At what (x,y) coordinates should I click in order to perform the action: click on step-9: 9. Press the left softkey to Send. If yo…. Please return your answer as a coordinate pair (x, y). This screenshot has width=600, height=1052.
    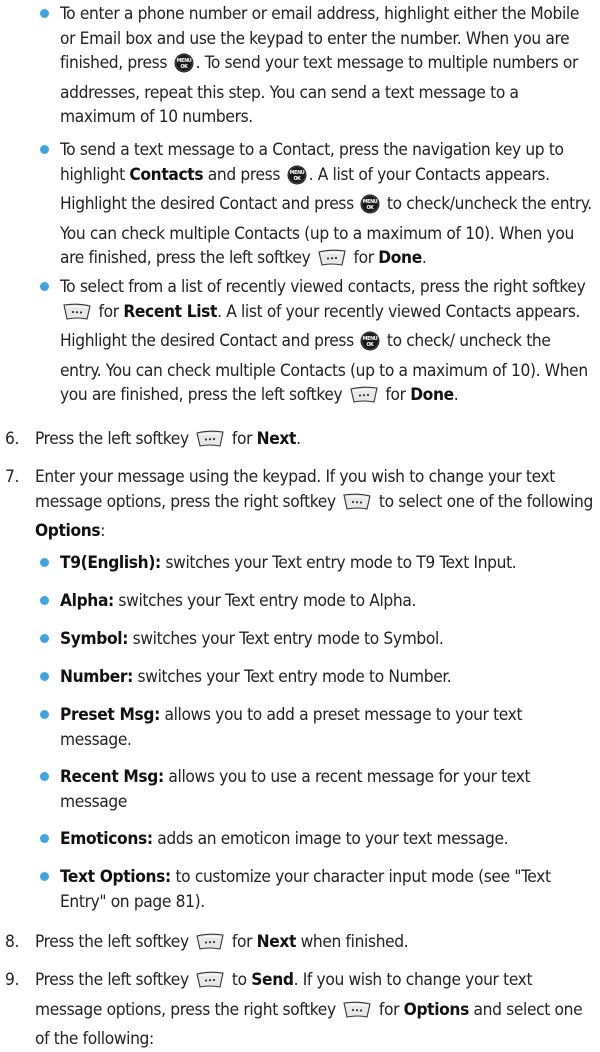
    Looking at the image, I should click on (294, 1010).